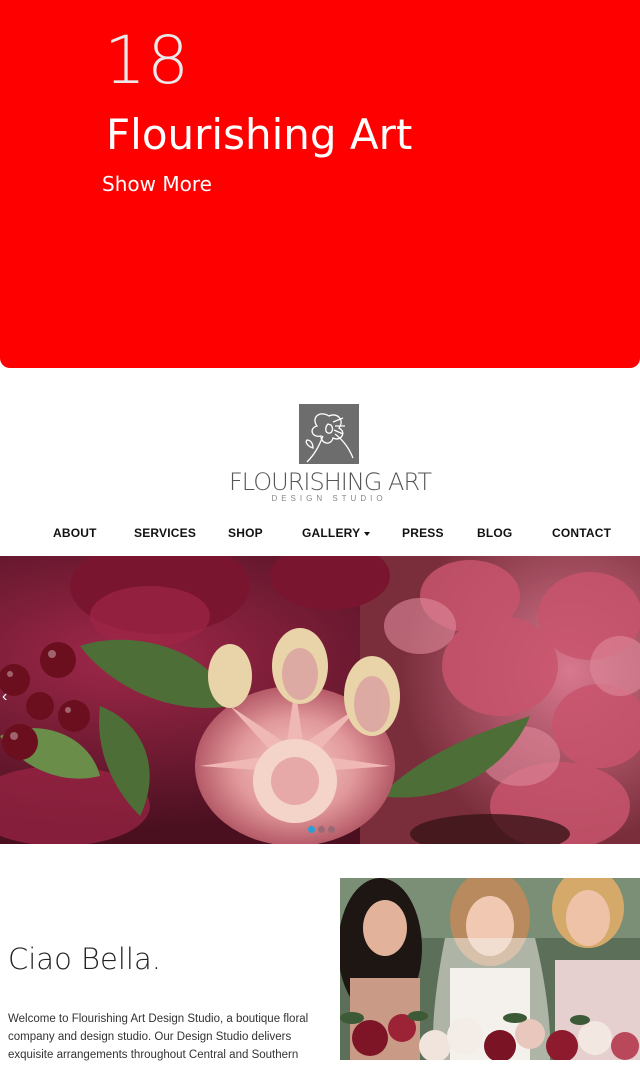 This screenshot has width=640, height=1080. Describe the element at coordinates (581, 533) in the screenshot. I see `nav-item-contact: CONTACT` at that location.